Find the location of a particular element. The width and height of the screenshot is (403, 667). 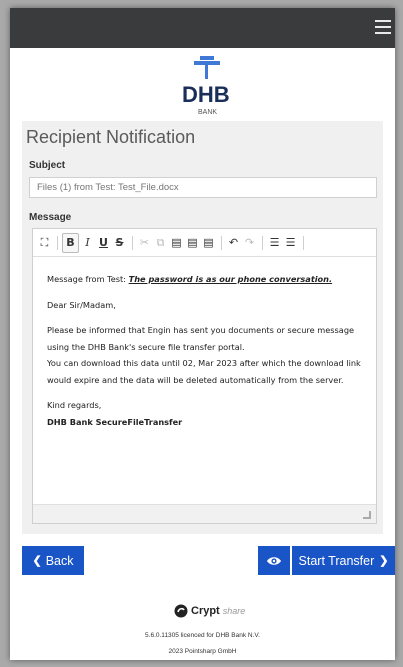

page-title: Recipient Notification is located at coordinates (111, 137).